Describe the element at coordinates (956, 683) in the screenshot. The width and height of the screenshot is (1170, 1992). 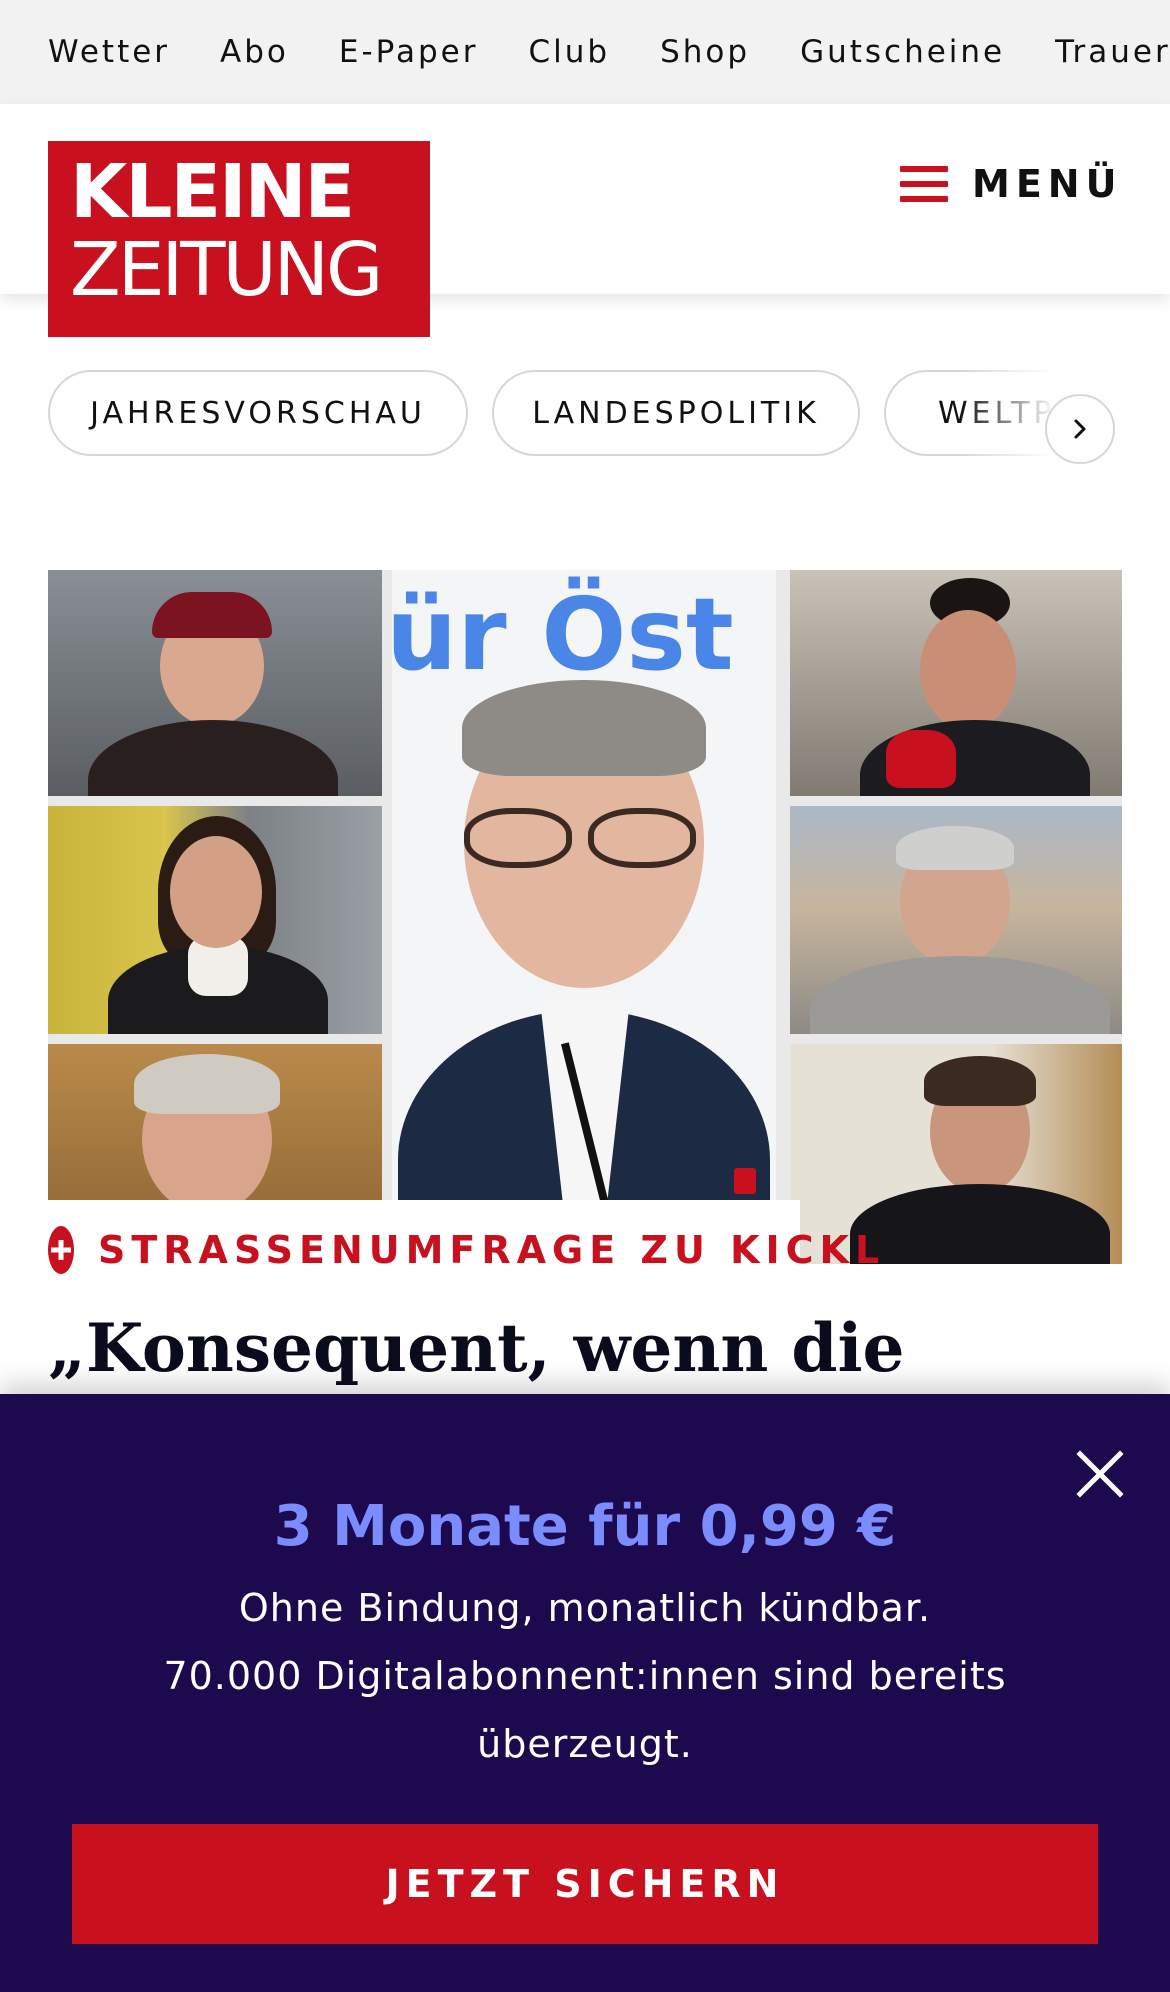
I see `photo-tile-woman-mic` at that location.